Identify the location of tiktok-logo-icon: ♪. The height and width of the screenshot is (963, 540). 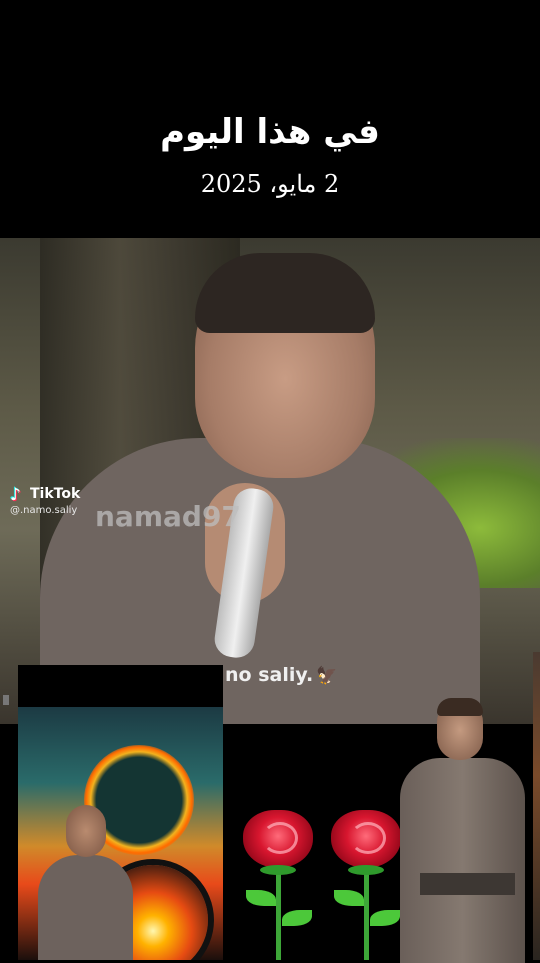
(15, 495).